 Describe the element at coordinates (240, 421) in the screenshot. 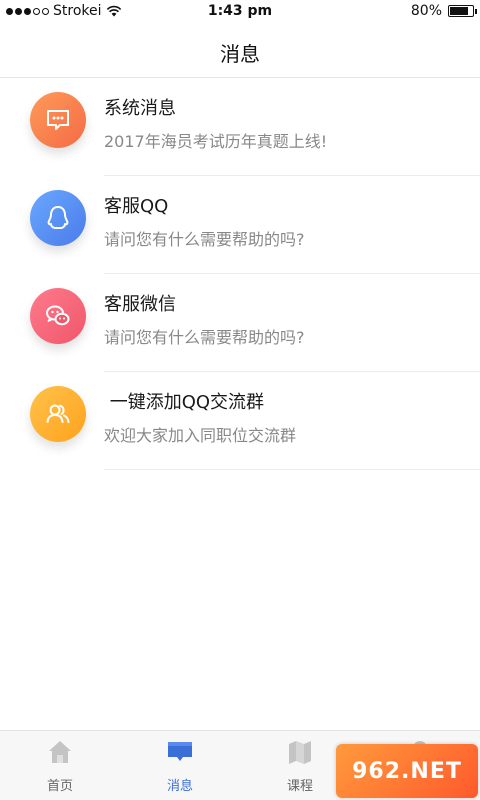

I see `list-item-join-qq-group: 一键添加QQ交流群 欢迎大家加入同职位交流群` at that location.